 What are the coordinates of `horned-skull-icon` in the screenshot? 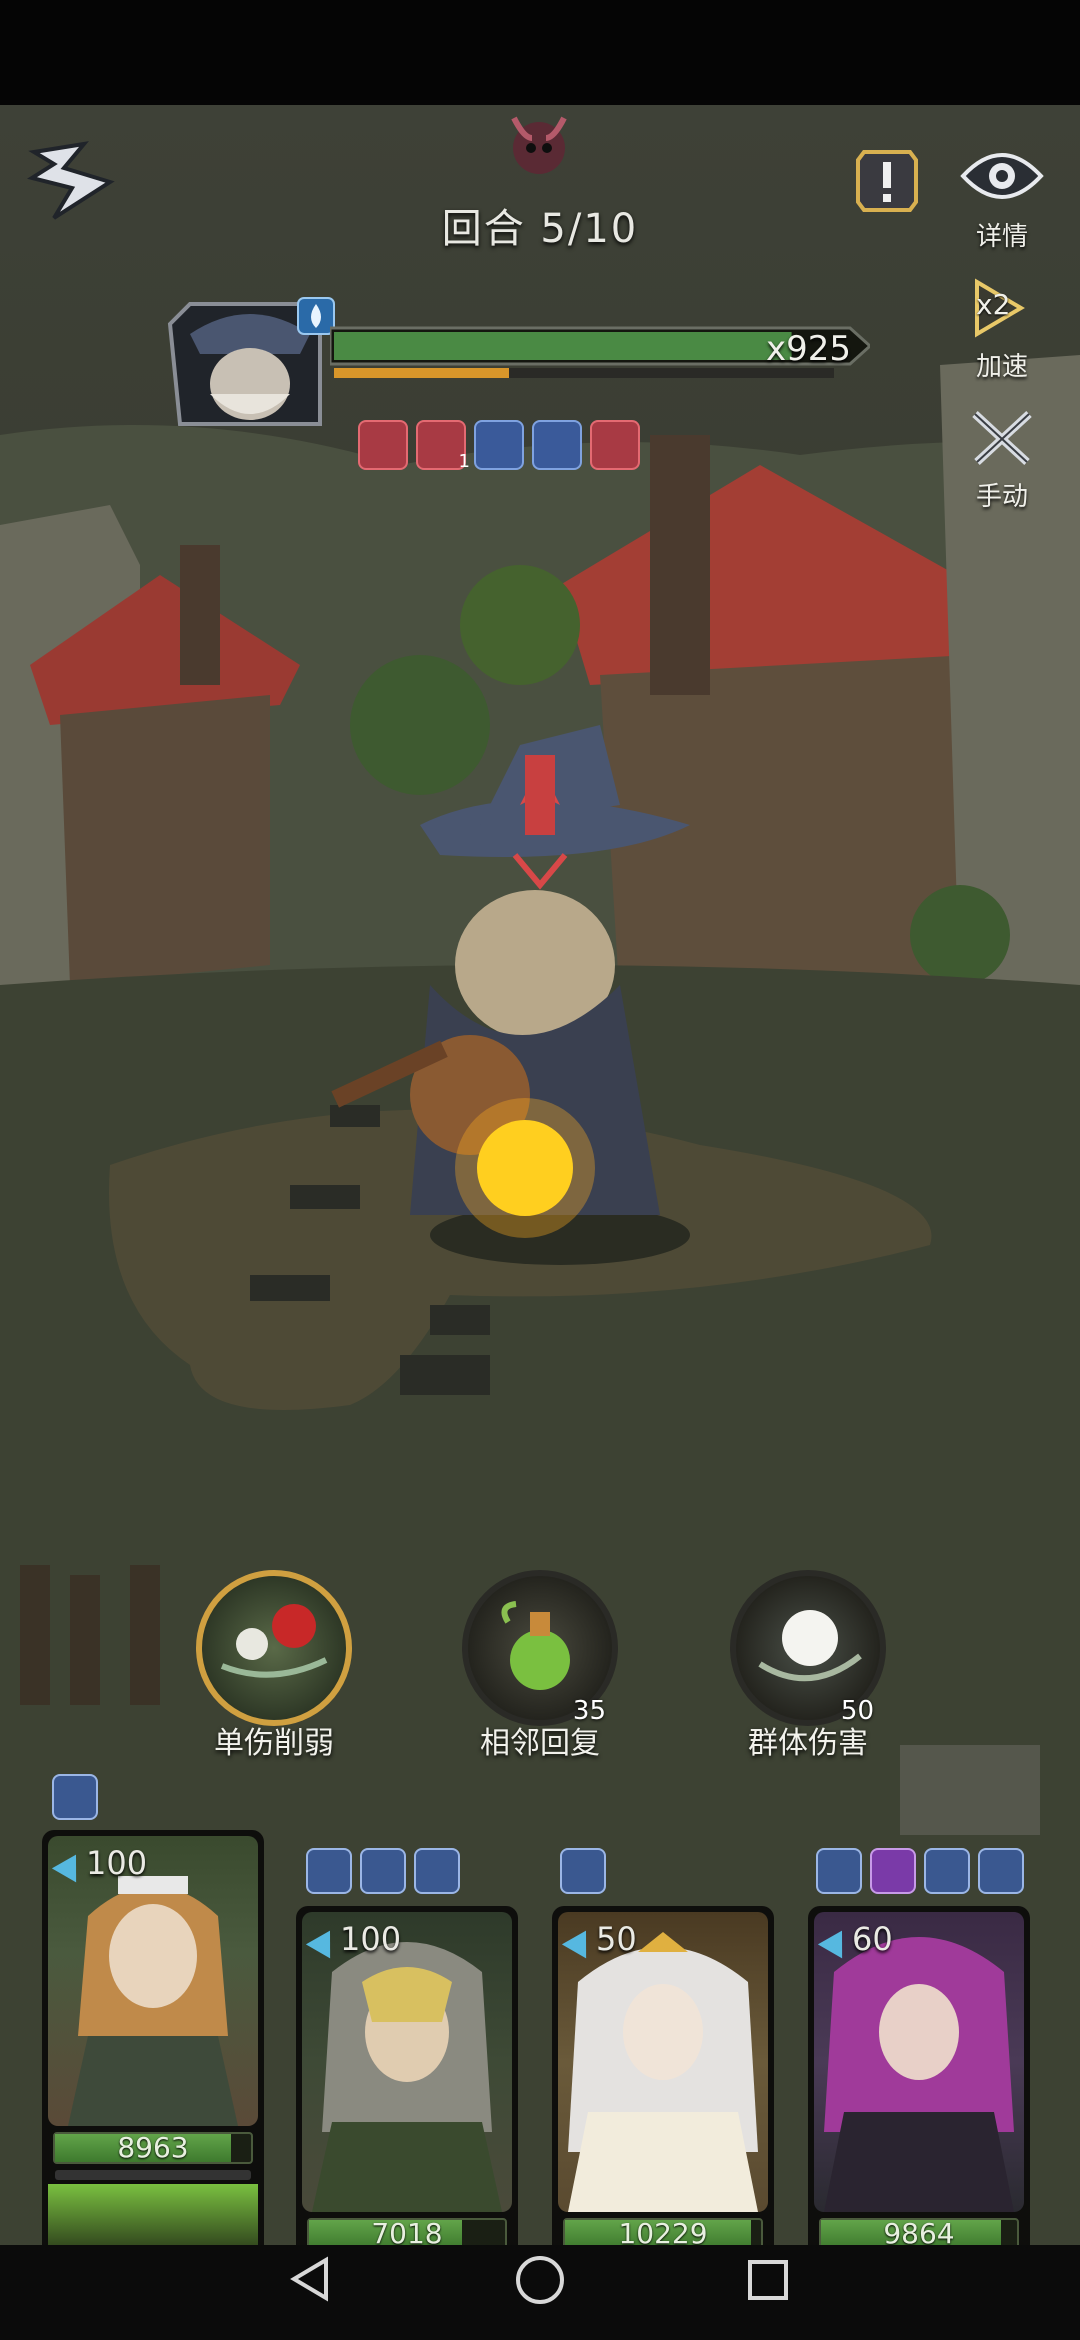 It's located at (539, 145).